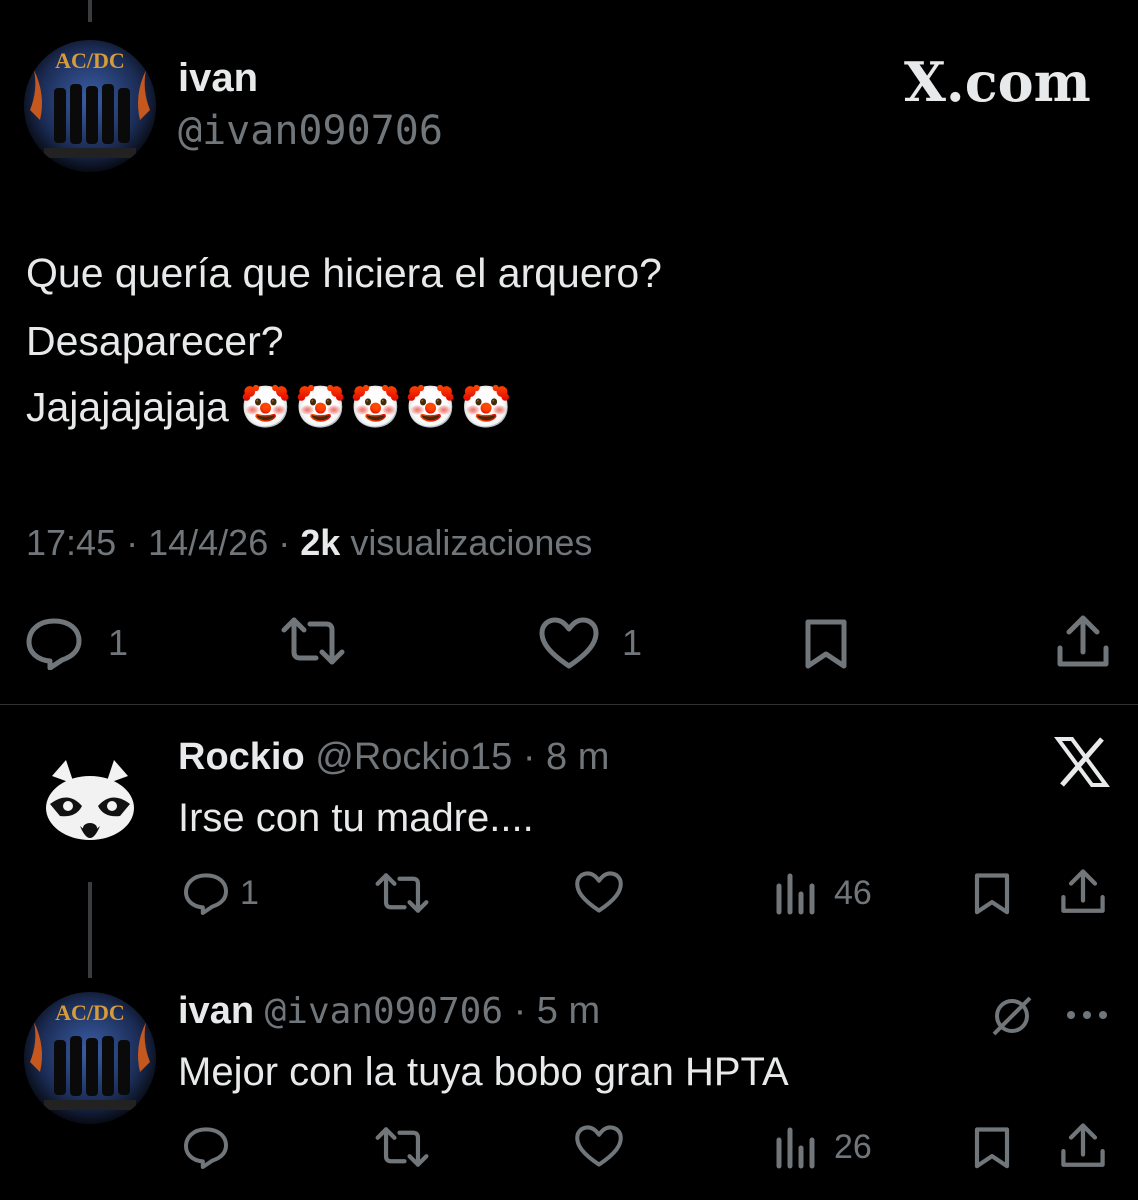 The image size is (1138, 1200). What do you see at coordinates (471, 542) in the screenshot?
I see `views-label: visualizaciones` at bounding box center [471, 542].